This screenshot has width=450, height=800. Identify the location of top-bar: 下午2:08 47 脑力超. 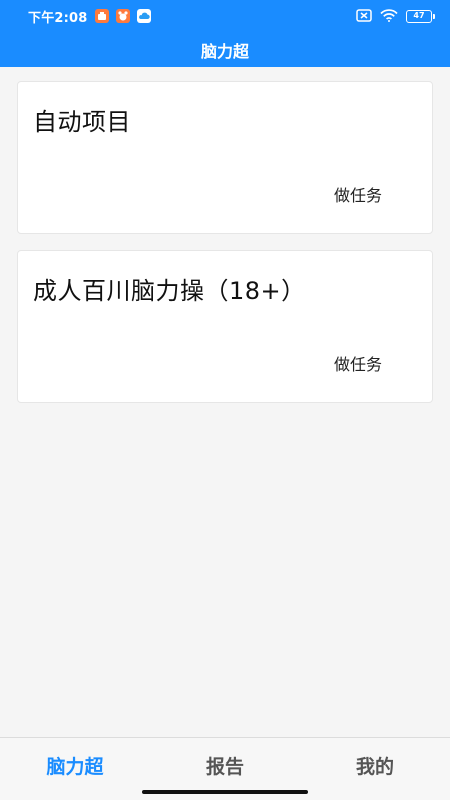
(225, 33).